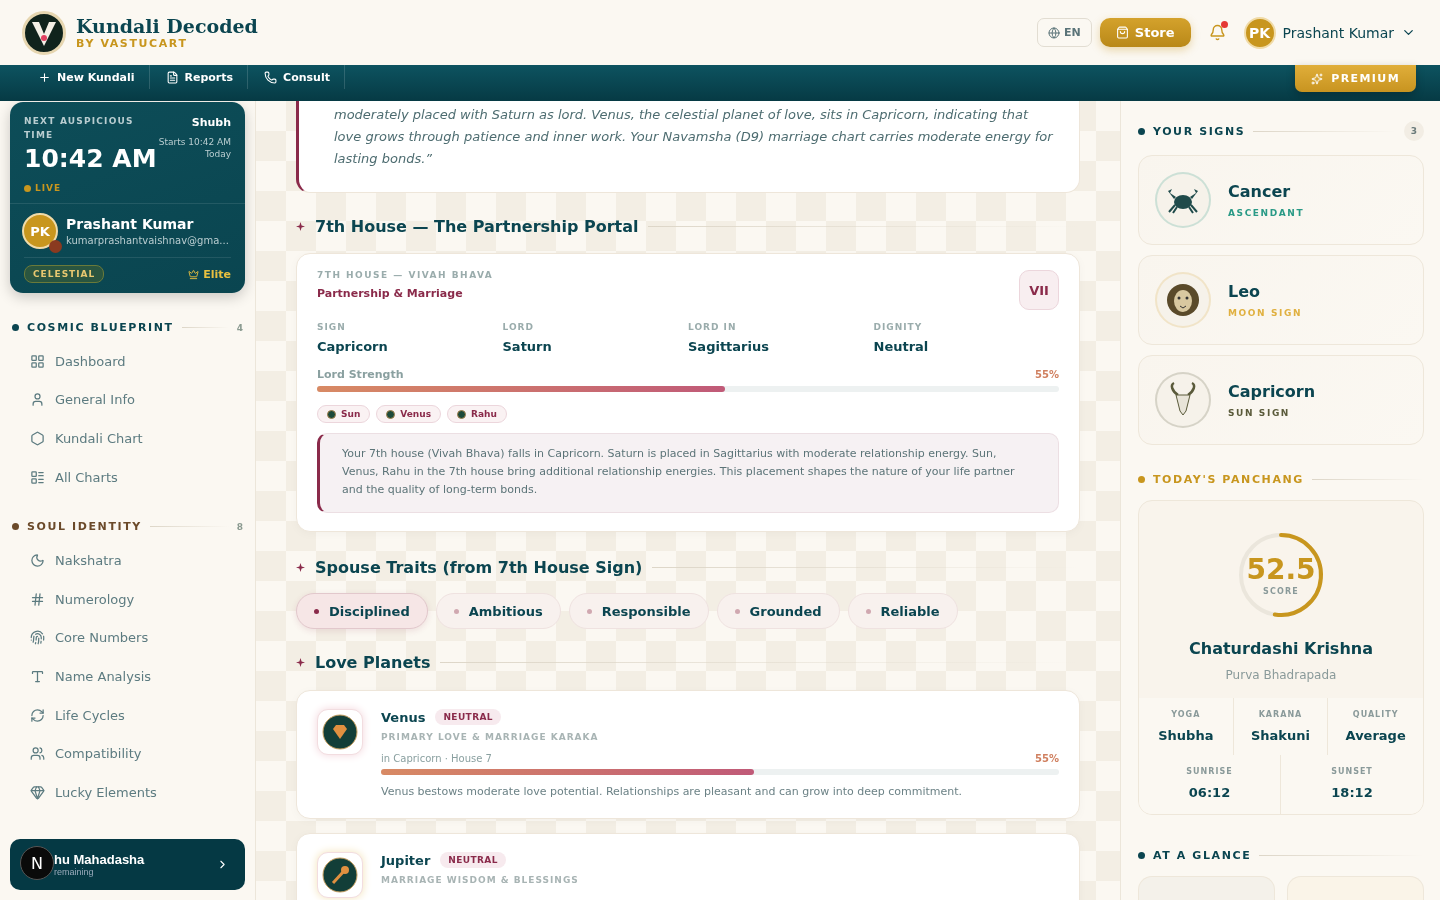 The image size is (1440, 900). What do you see at coordinates (1265, 313) in the screenshot?
I see `sign-role: MOON SIGN` at bounding box center [1265, 313].